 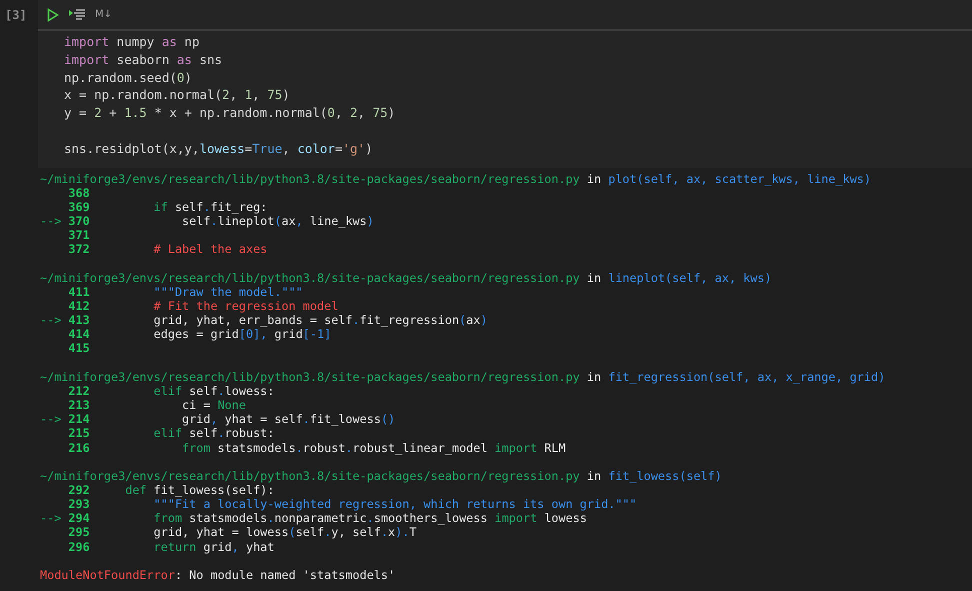 What do you see at coordinates (79, 405) in the screenshot?
I see `line-number: 213` at bounding box center [79, 405].